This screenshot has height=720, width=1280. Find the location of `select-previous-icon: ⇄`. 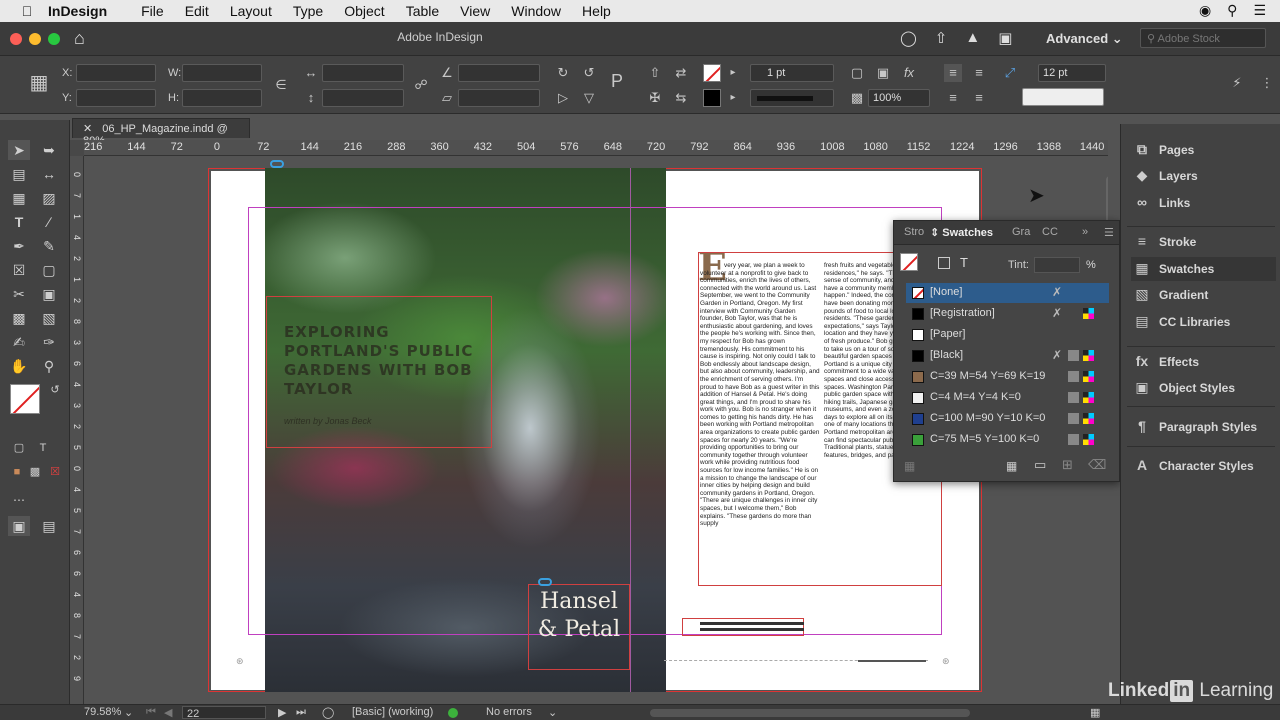

select-previous-icon: ⇄ is located at coordinates (681, 73).